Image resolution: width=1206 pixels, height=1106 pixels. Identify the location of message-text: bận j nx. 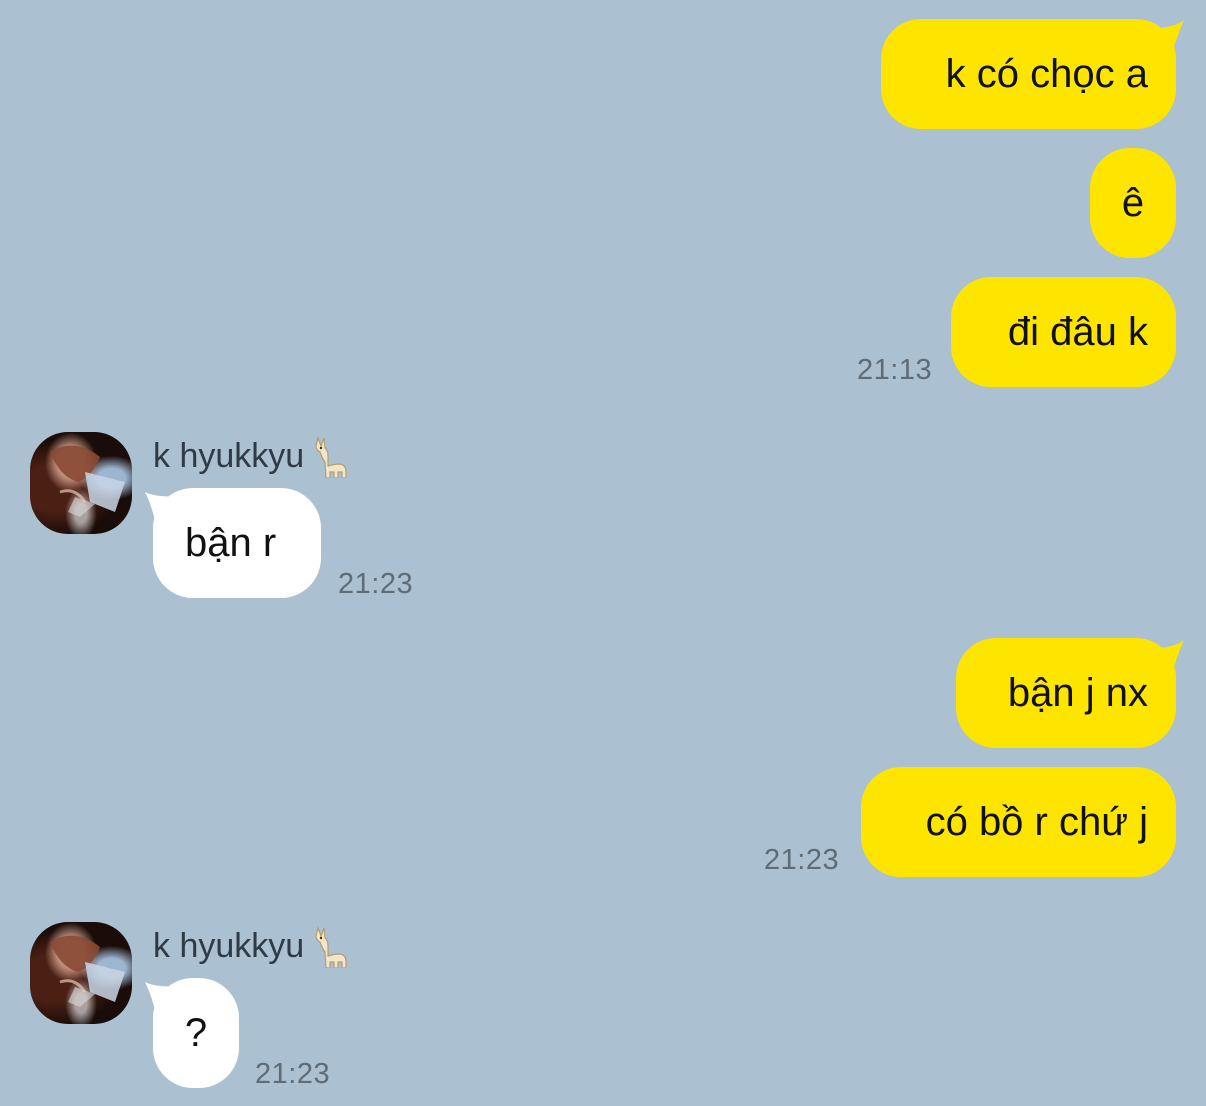
(1077, 692).